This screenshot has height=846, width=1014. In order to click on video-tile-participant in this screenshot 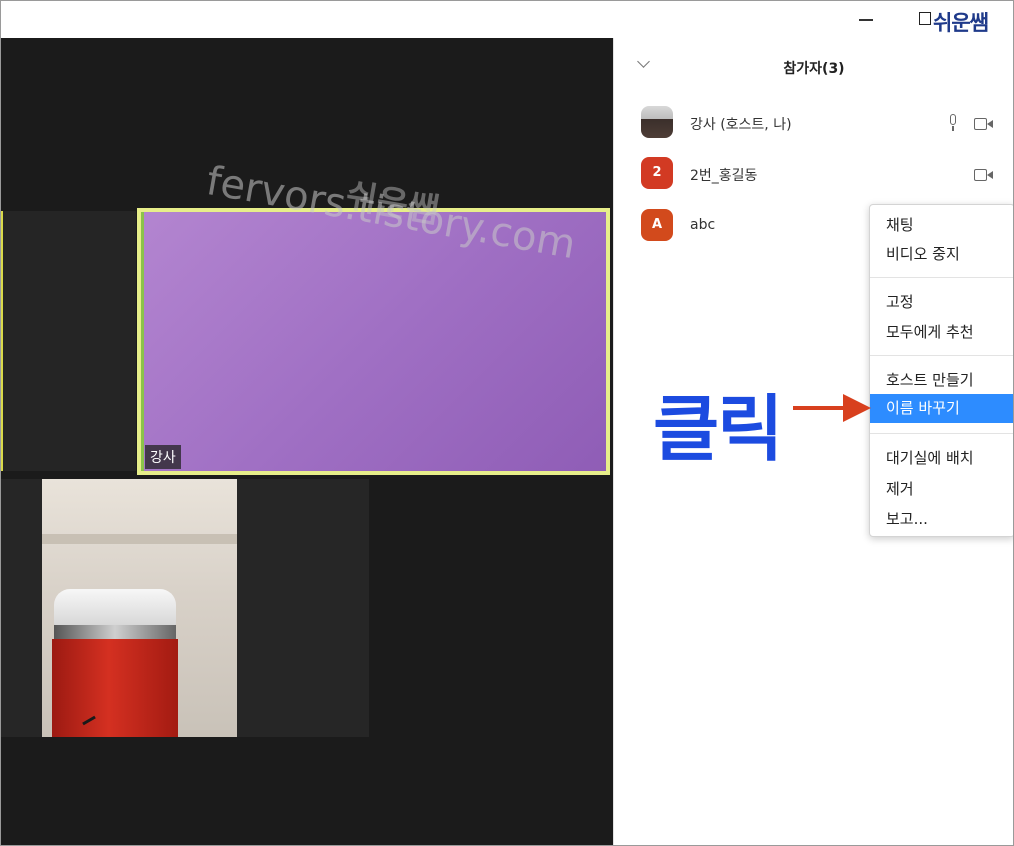, I will do `click(185, 608)`.